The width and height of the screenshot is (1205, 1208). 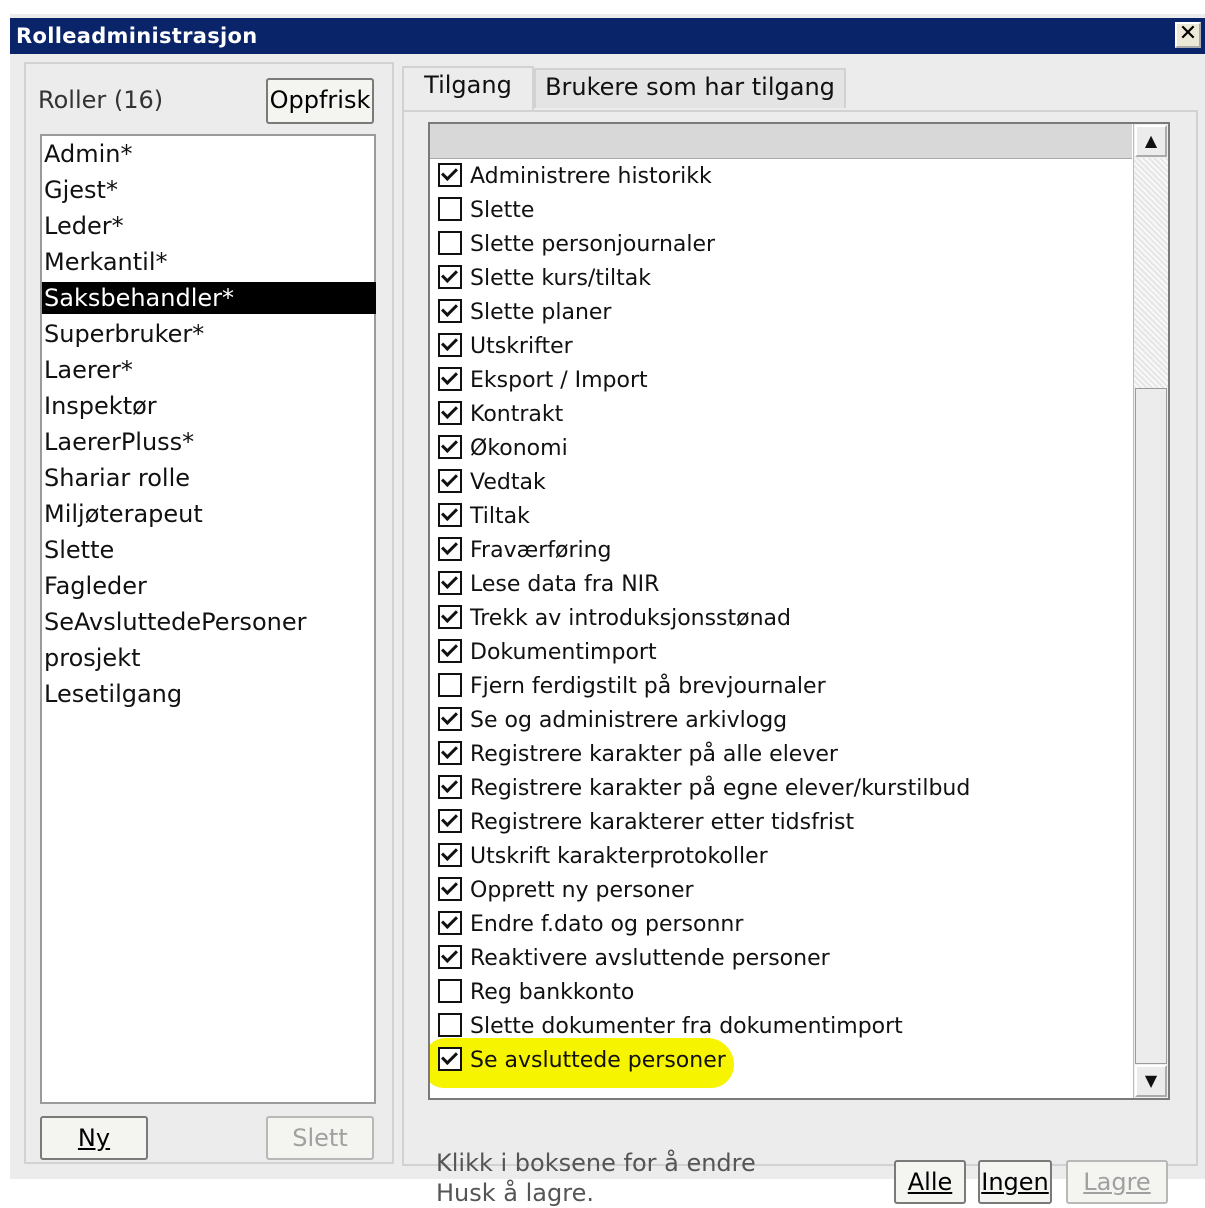 What do you see at coordinates (209, 658) in the screenshot?
I see `role-list-item: prosjekt` at bounding box center [209, 658].